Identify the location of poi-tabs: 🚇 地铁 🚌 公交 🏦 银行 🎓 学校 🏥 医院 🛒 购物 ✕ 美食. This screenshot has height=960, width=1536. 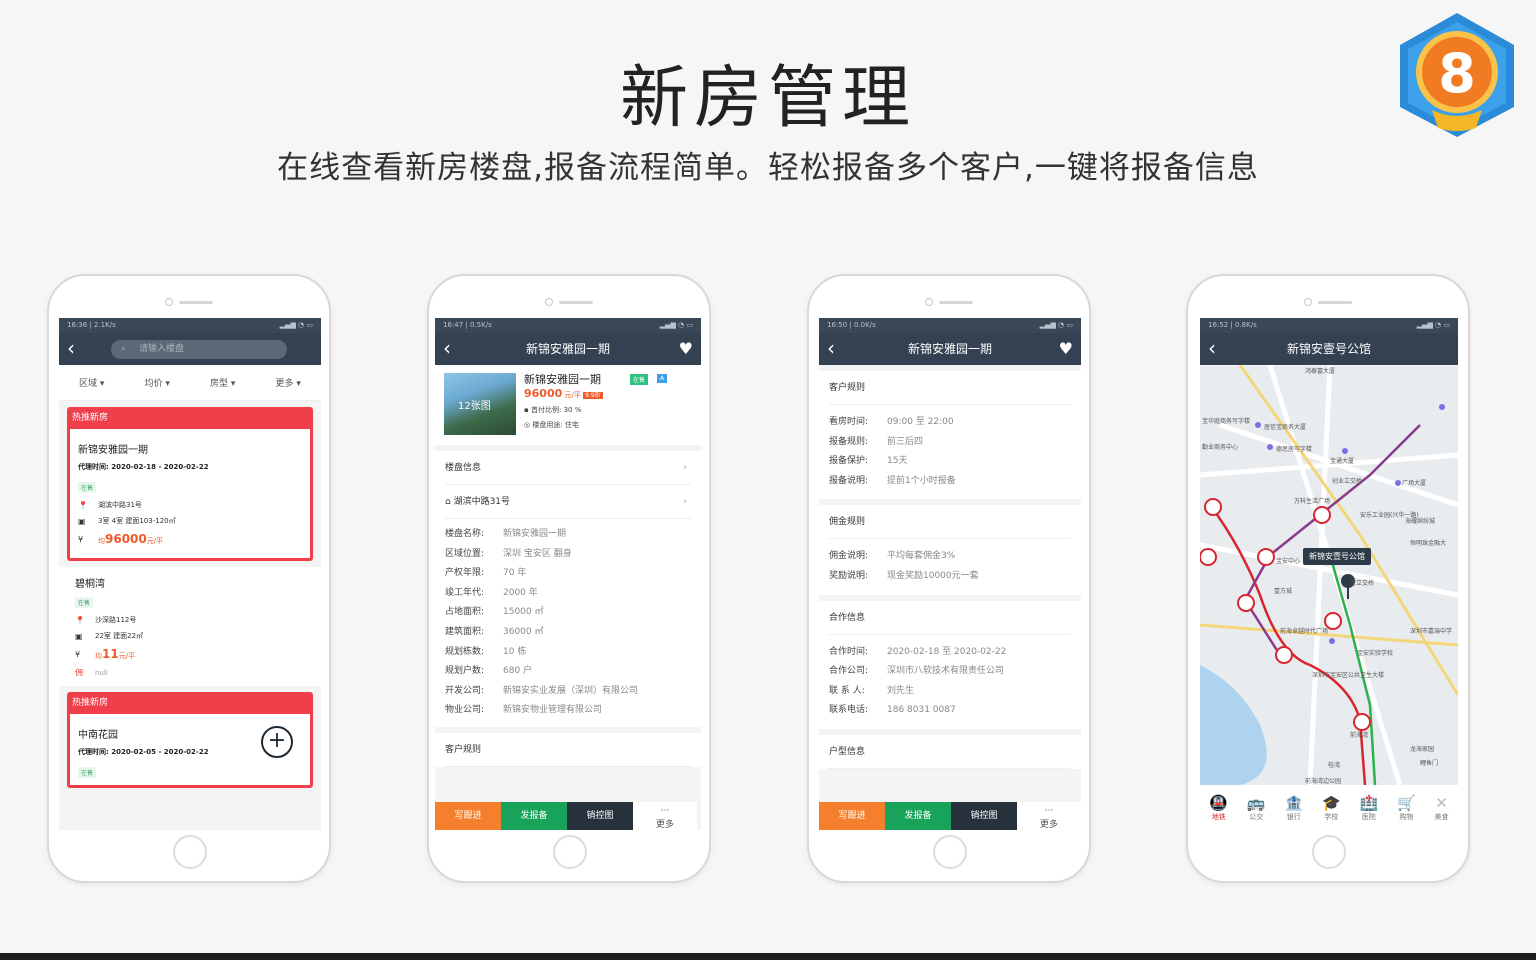
(1329, 807).